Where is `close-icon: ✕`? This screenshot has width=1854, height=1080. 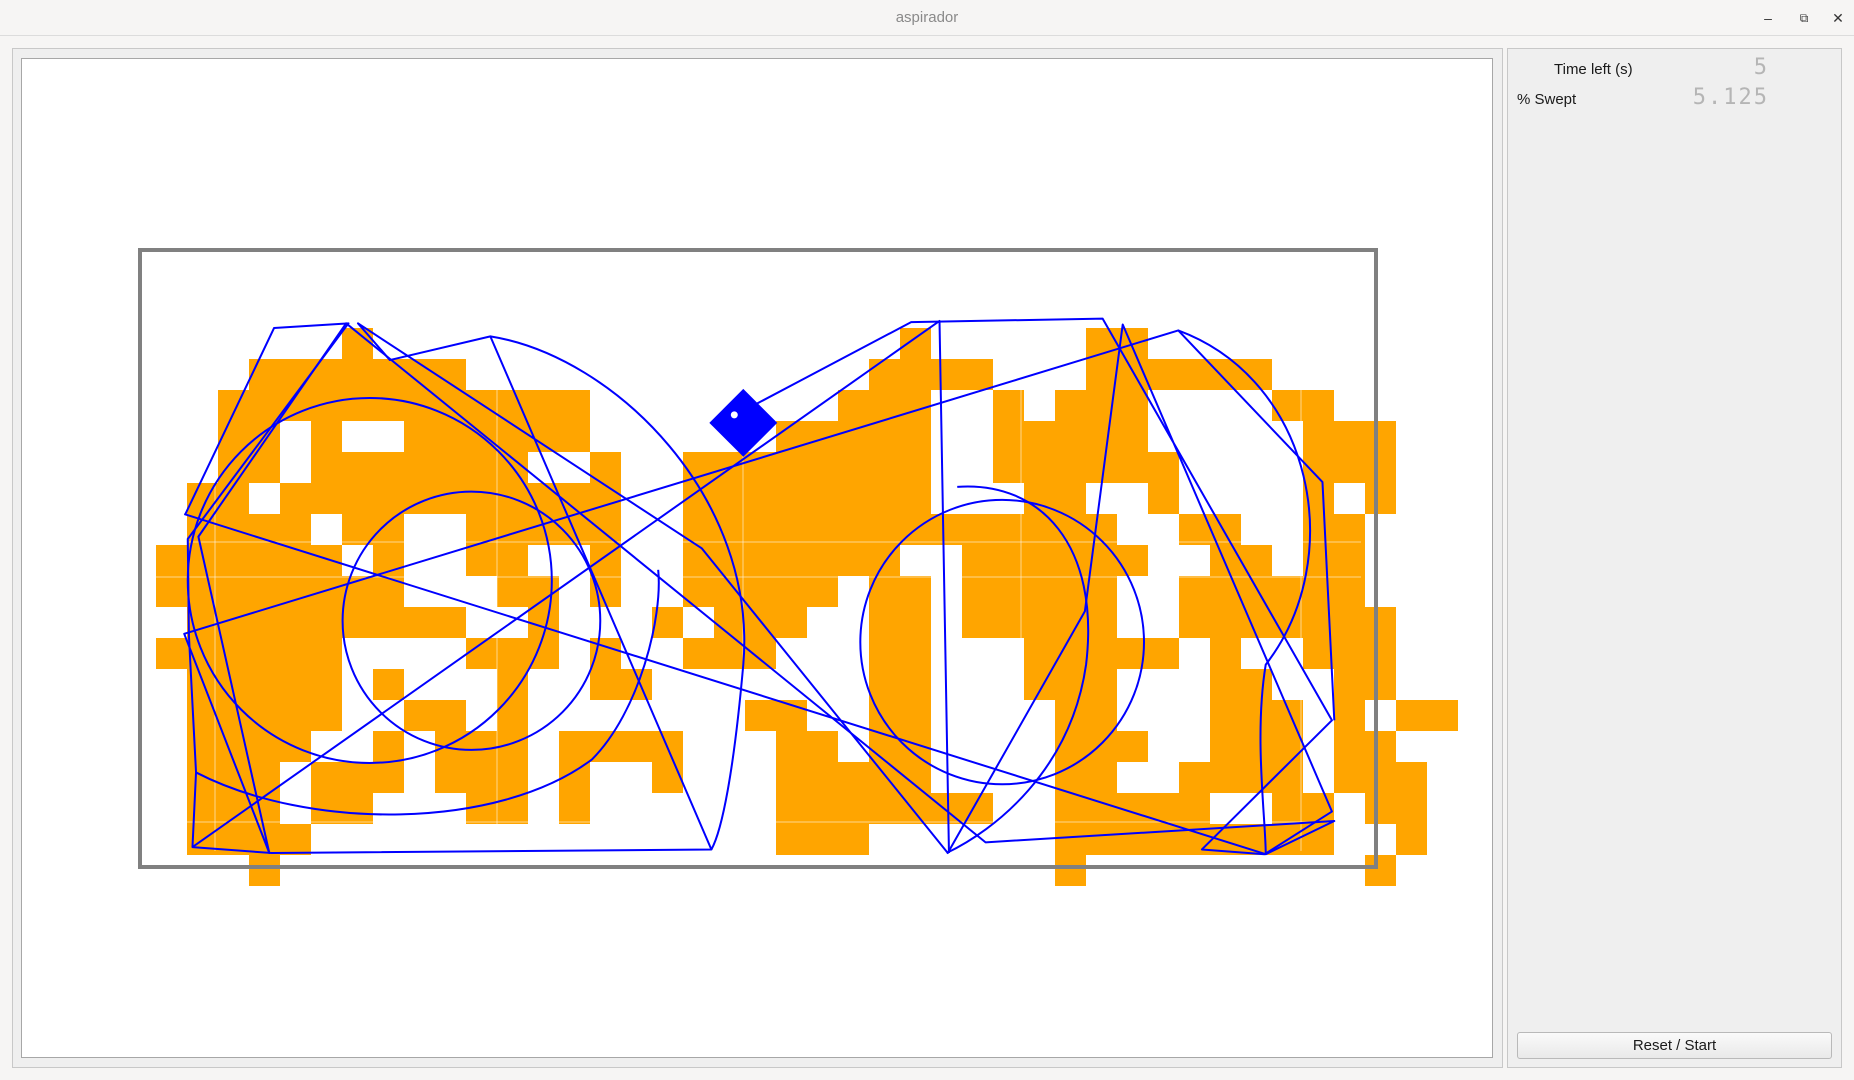 close-icon: ✕ is located at coordinates (1838, 18).